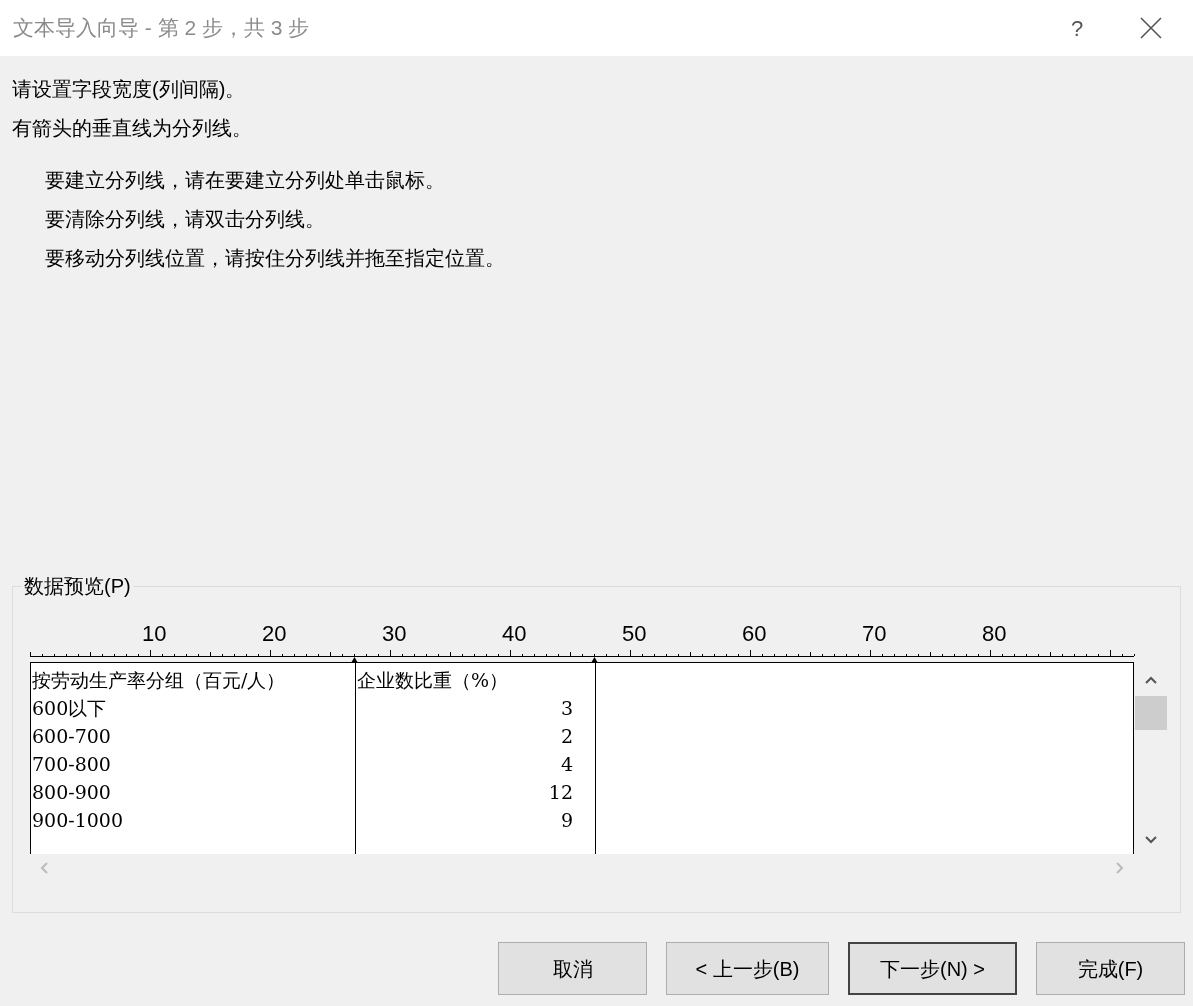 The image size is (1193, 1006). What do you see at coordinates (1151, 840) in the screenshot?
I see `chevron-down-icon` at bounding box center [1151, 840].